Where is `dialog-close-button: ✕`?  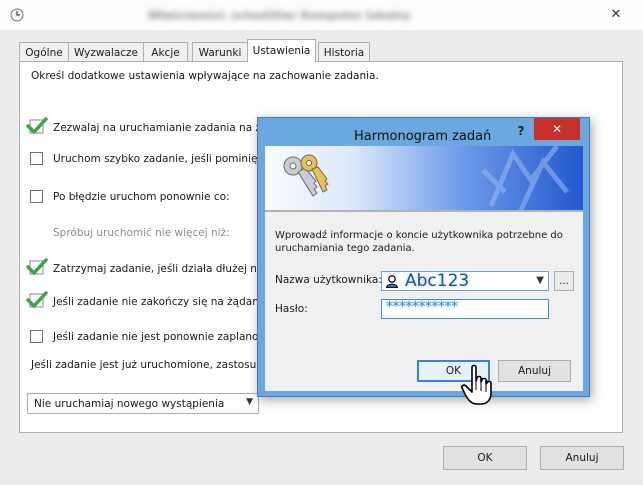 dialog-close-button: ✕ is located at coordinates (557, 129).